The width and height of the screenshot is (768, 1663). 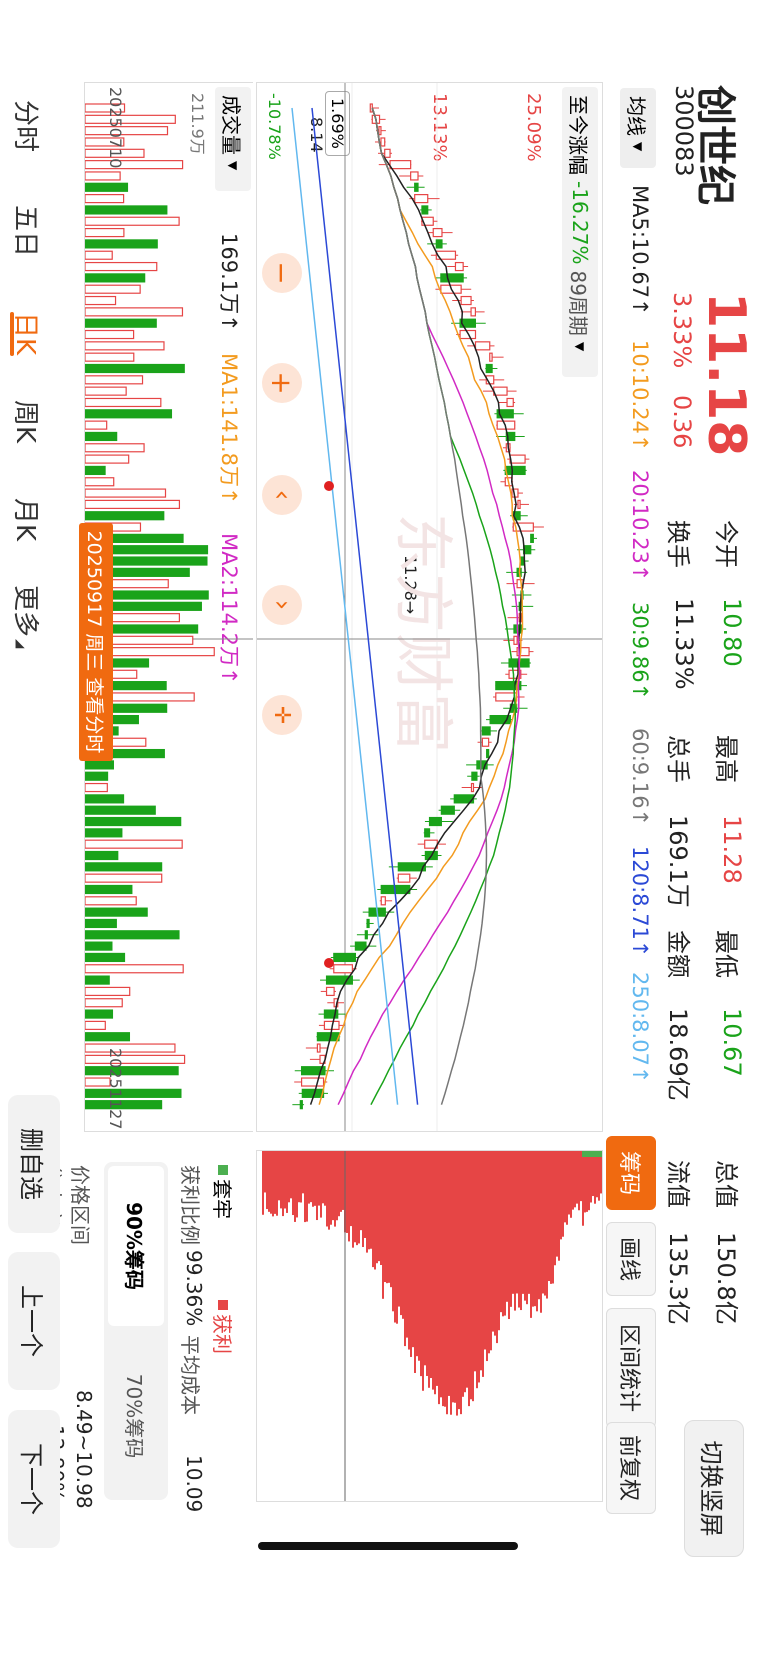 What do you see at coordinates (34, 1479) in the screenshot?
I see `next-stock-button: 下一个` at bounding box center [34, 1479].